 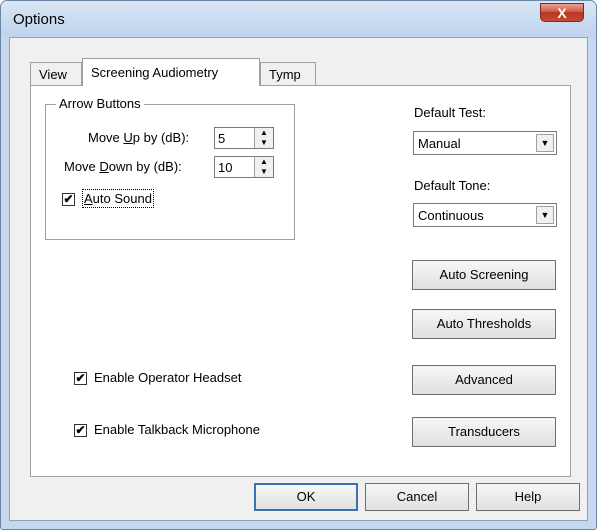 What do you see at coordinates (484, 380) in the screenshot?
I see `advanced-button: Advanced` at bounding box center [484, 380].